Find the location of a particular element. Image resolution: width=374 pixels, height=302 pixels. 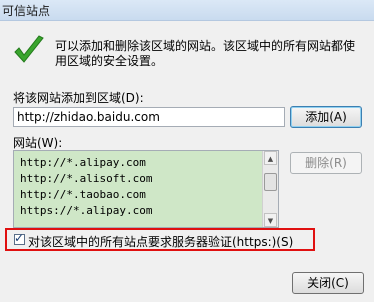

require-https-checkbox: ✓ is located at coordinates (19, 238).